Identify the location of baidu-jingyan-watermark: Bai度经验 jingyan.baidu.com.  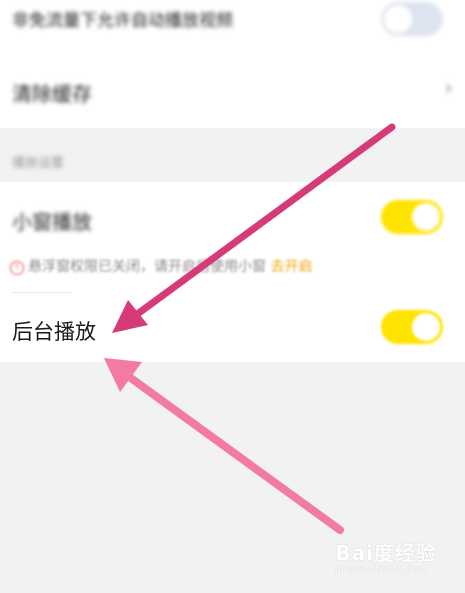
(386, 556).